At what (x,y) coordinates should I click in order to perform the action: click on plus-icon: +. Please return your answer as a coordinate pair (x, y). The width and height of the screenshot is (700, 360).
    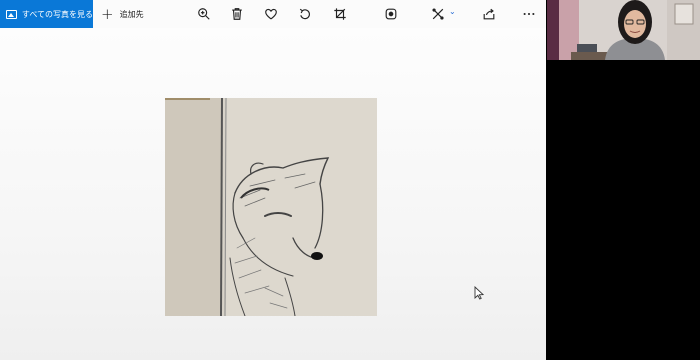
    Looking at the image, I should click on (107, 13).